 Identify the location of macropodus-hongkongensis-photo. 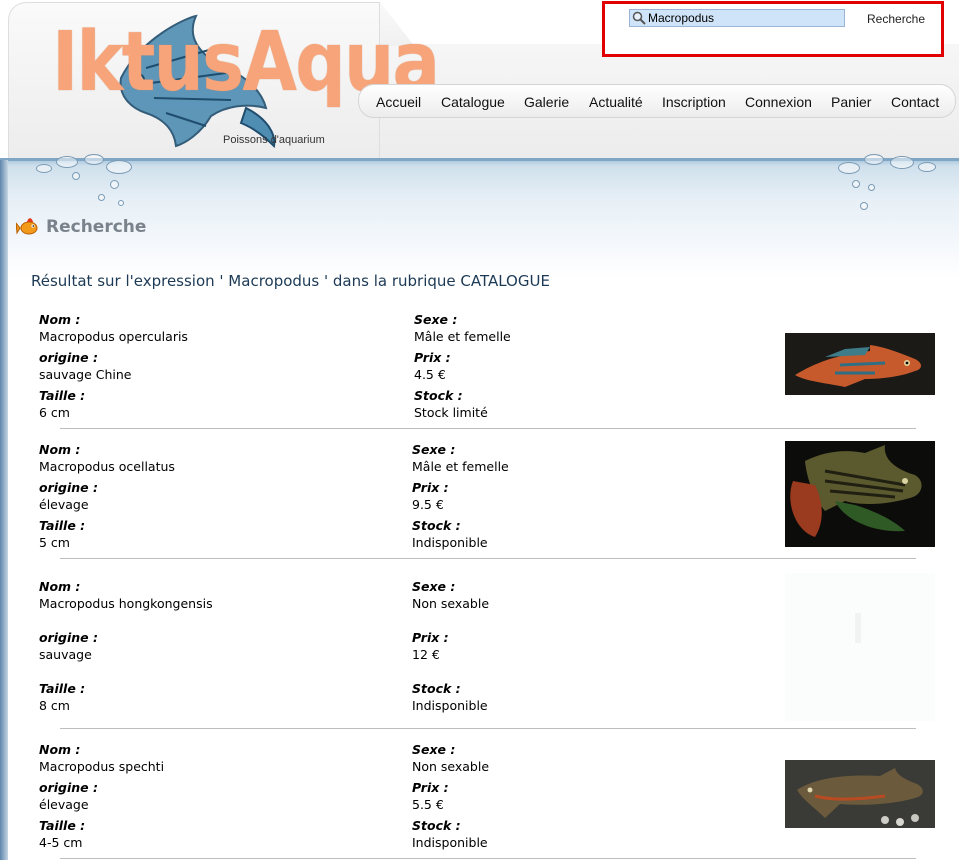
(860, 647).